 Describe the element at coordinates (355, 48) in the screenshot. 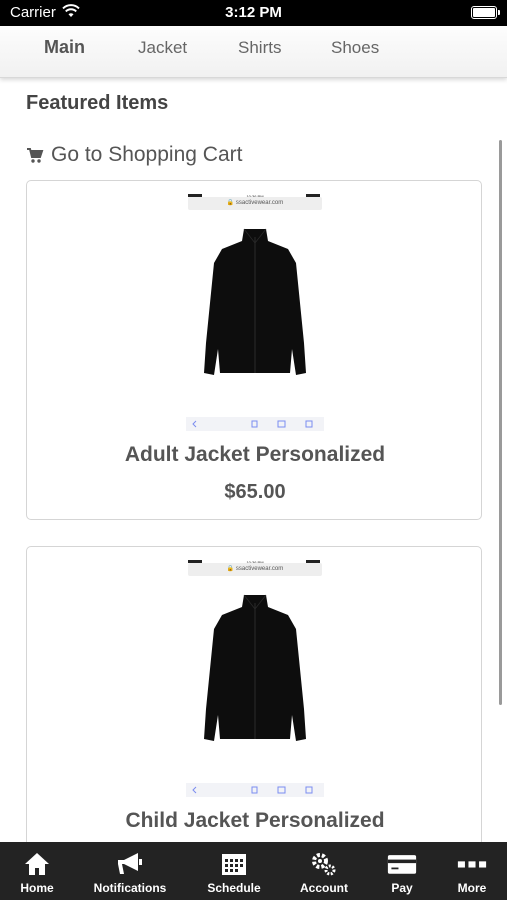

I see `tab-shoes: Shoes` at that location.